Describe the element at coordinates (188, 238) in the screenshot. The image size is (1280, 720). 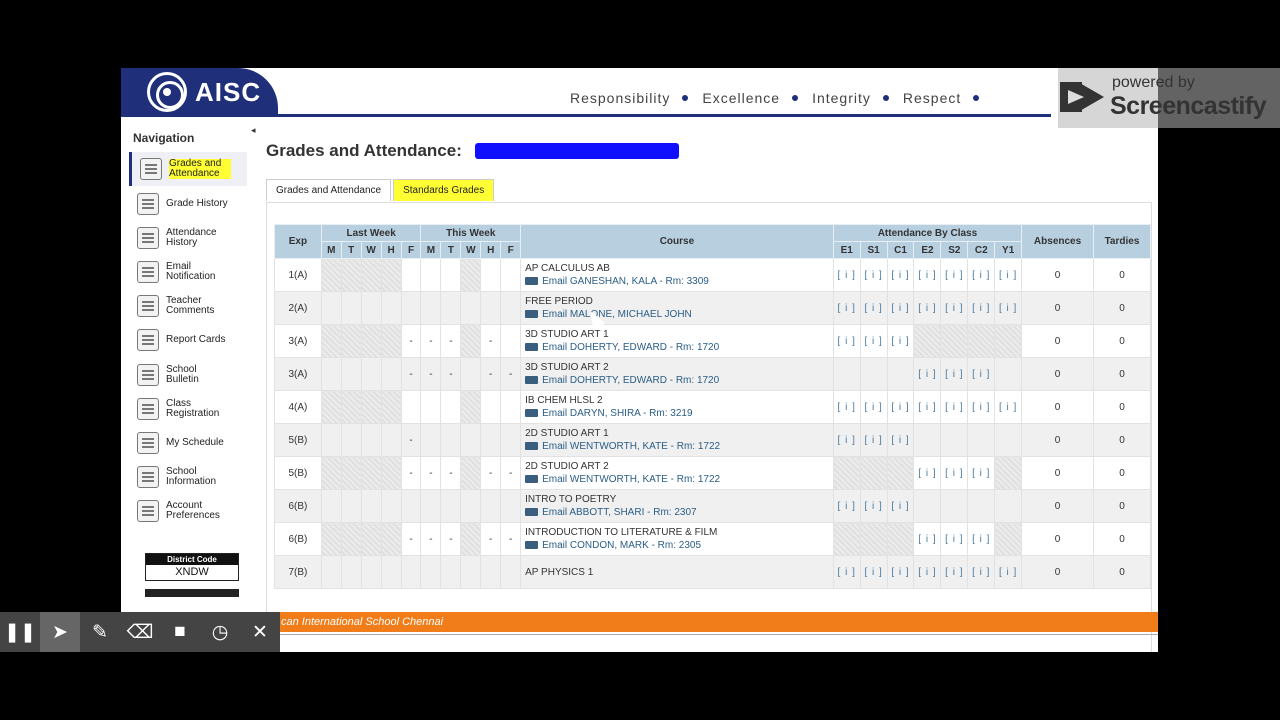
I see `sidebar-item-attendance-history: Attendance History` at that location.